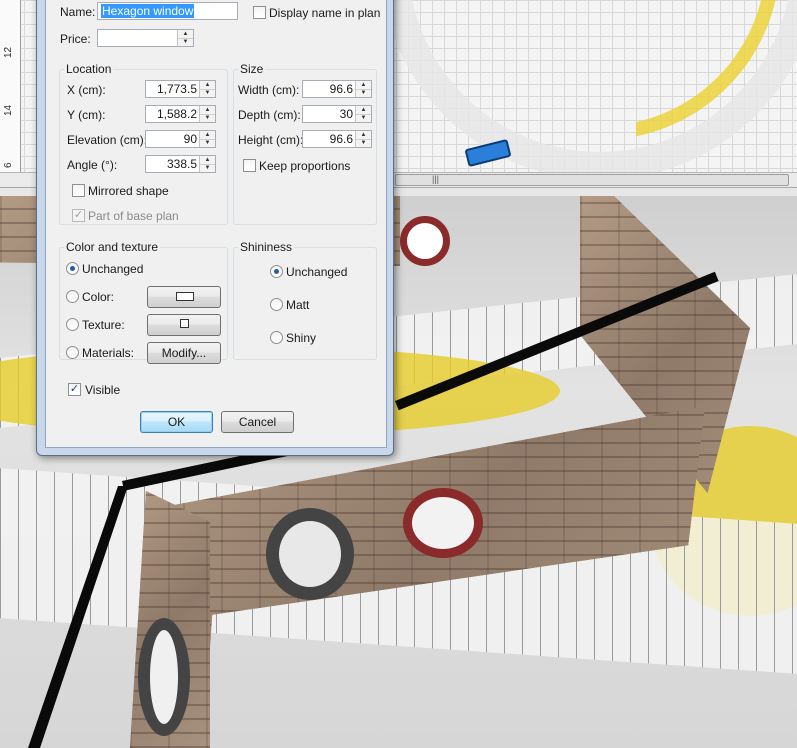 The height and width of the screenshot is (748, 797). I want to click on mirrored-shape-checkbox, so click(78, 190).